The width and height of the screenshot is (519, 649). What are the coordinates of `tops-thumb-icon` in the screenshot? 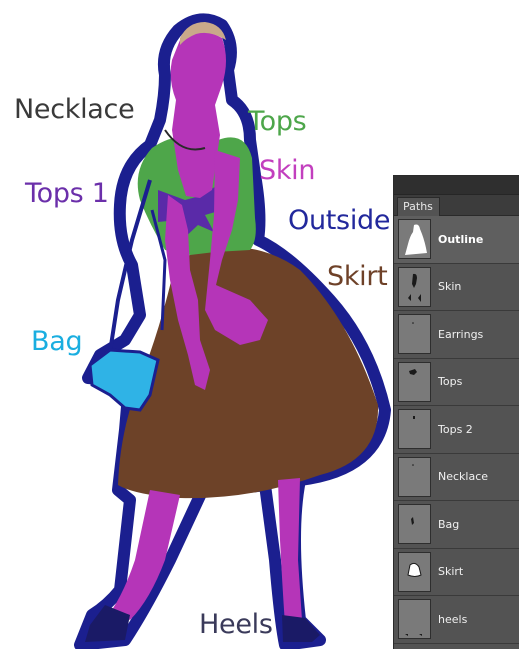 It's located at (414, 381).